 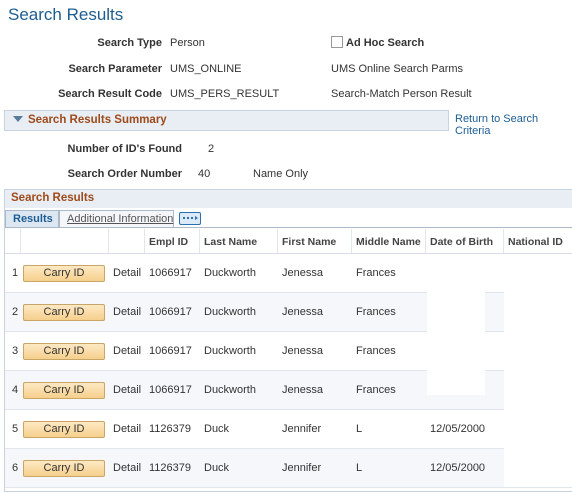 I want to click on column-header-middle-name: Middle Name, so click(x=388, y=242).